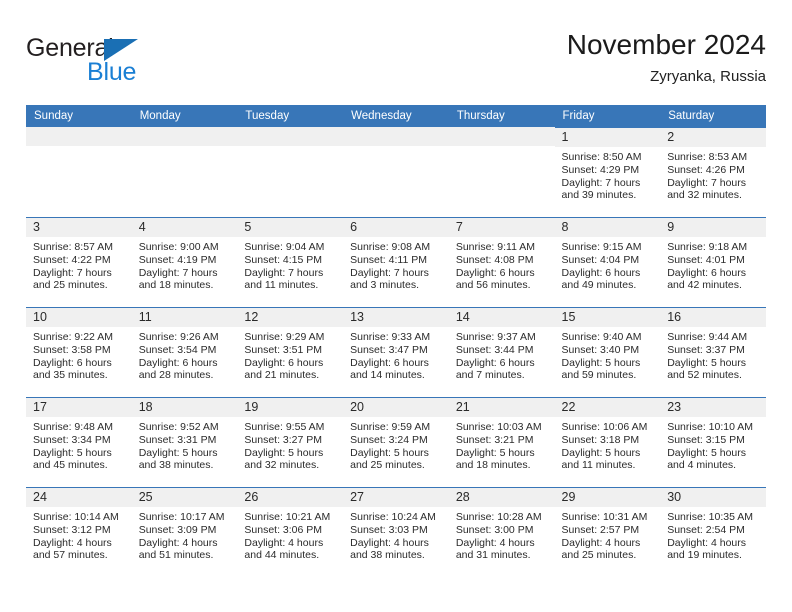  What do you see at coordinates (70, 555) in the screenshot?
I see `detail-daylight2: and 57 minutes.` at bounding box center [70, 555].